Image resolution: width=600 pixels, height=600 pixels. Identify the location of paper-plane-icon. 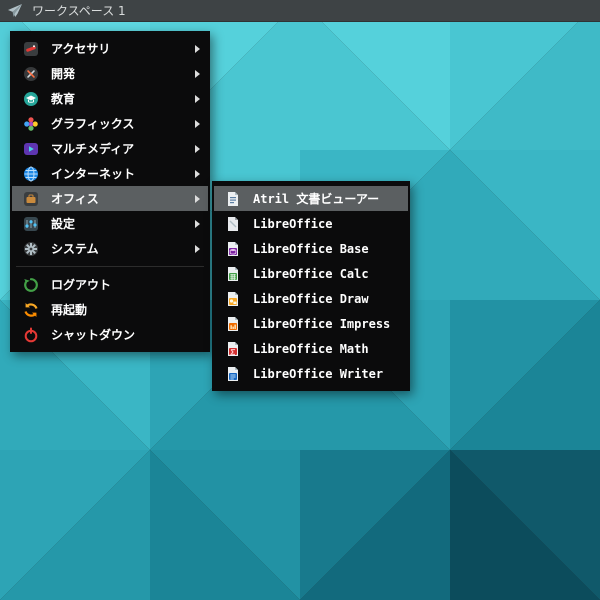
(15, 11).